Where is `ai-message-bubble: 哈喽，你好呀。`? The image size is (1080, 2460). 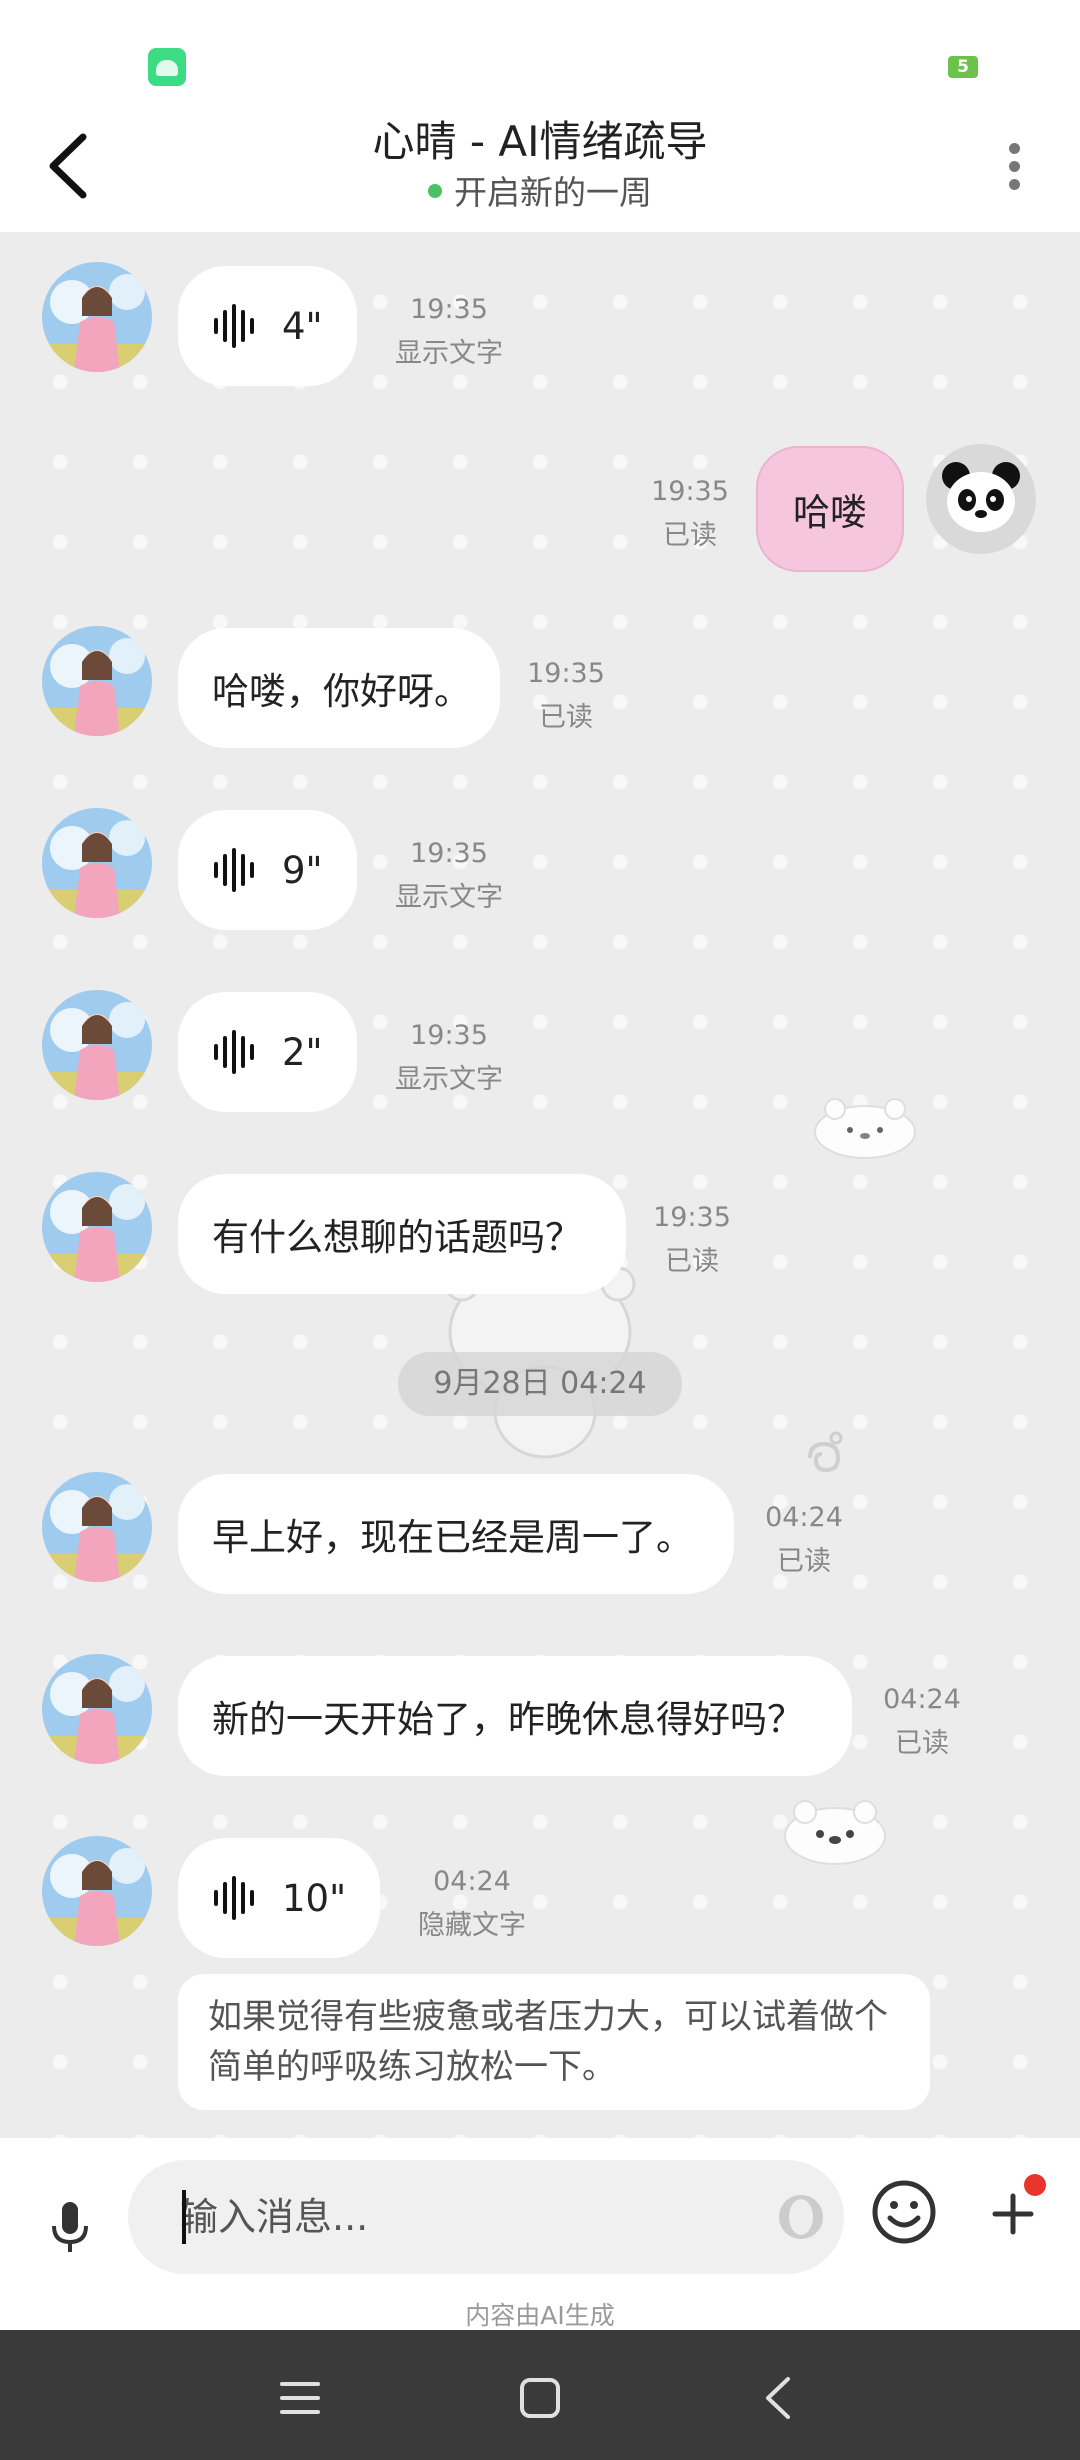
ai-message-bubble: 哈喽，你好呀。 is located at coordinates (339, 688).